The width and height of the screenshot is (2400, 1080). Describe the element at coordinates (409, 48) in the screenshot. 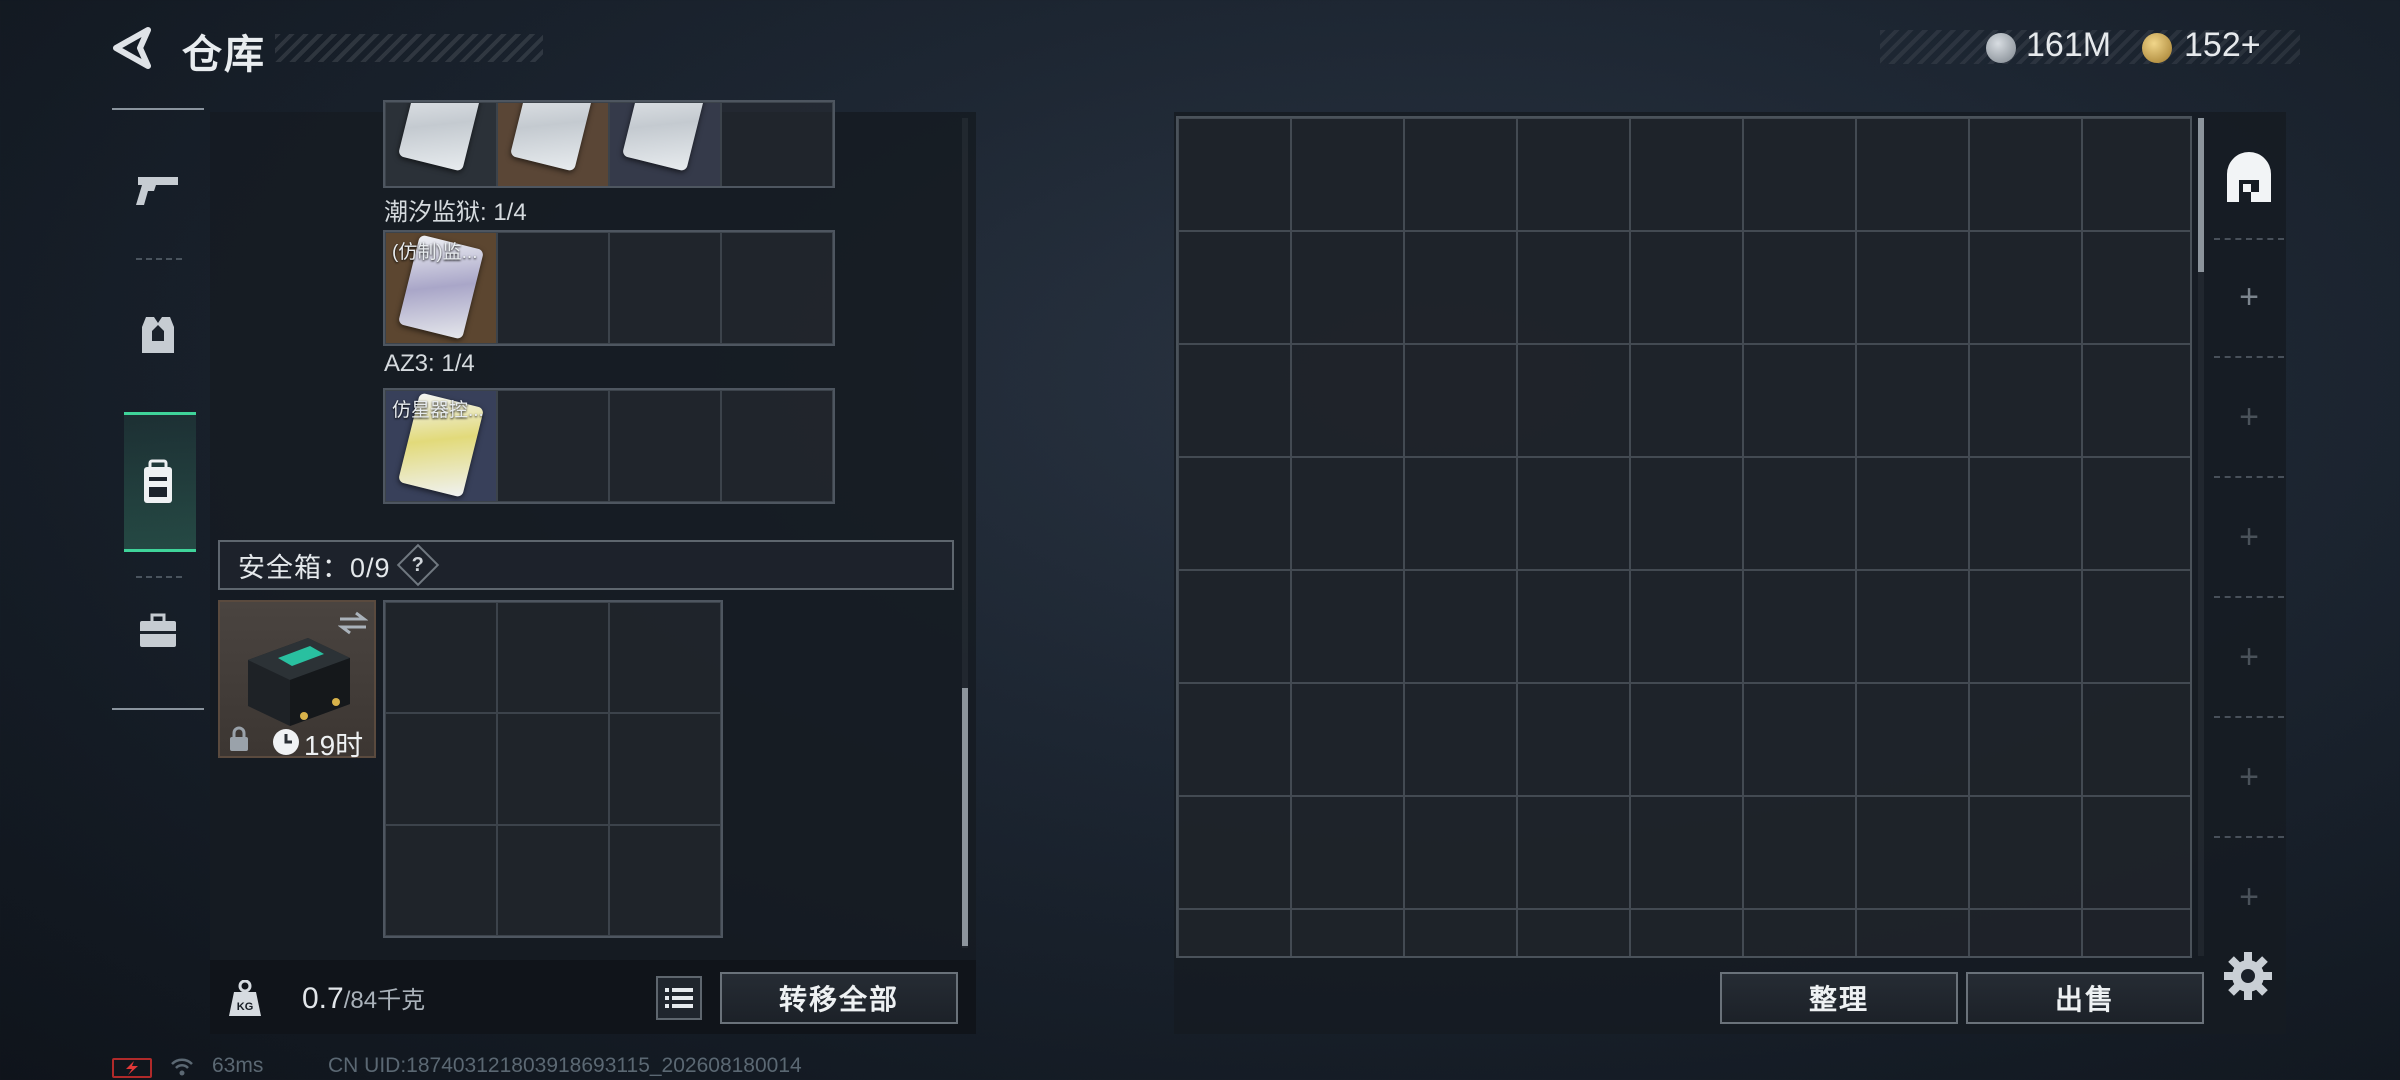

I see `title-decoration` at that location.